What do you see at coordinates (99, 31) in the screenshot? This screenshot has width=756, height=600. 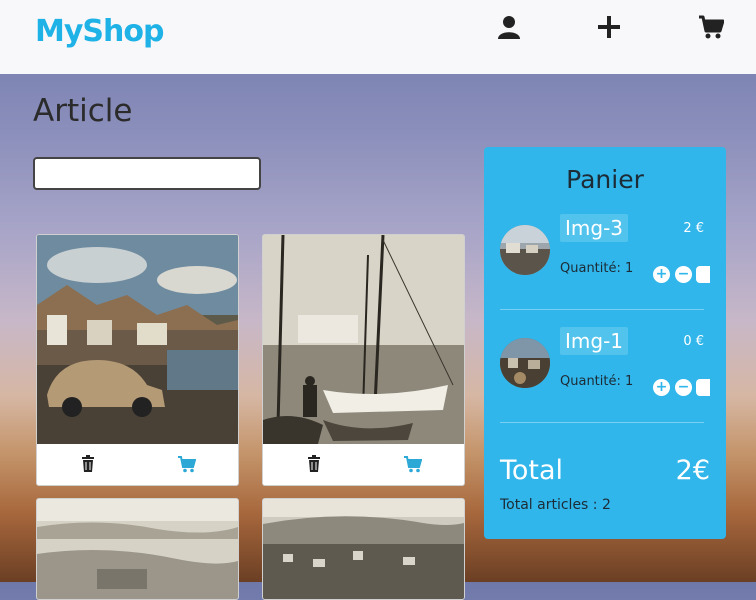 I see `shop-logo: MyShop` at bounding box center [99, 31].